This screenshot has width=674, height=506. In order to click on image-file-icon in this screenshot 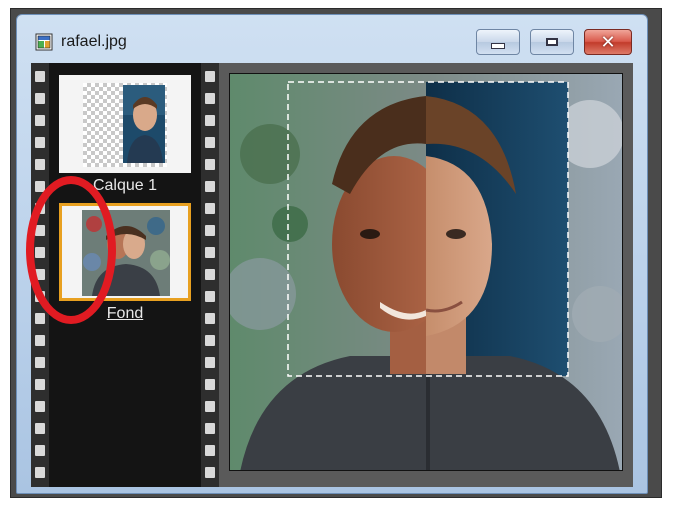, I will do `click(44, 42)`.